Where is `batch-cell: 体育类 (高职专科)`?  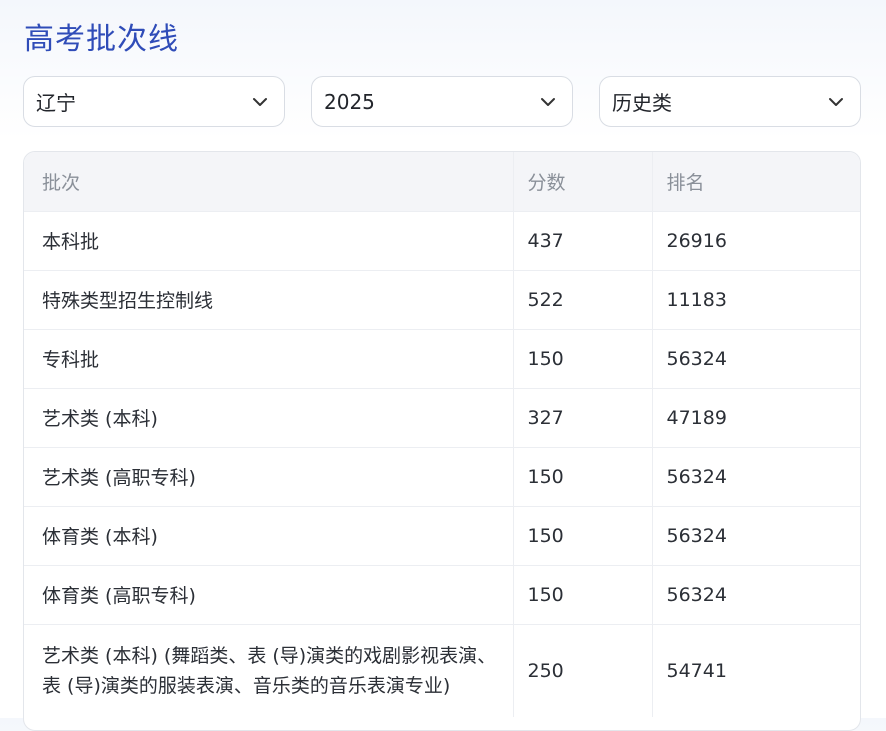
batch-cell: 体育类 (高职专科) is located at coordinates (268, 594).